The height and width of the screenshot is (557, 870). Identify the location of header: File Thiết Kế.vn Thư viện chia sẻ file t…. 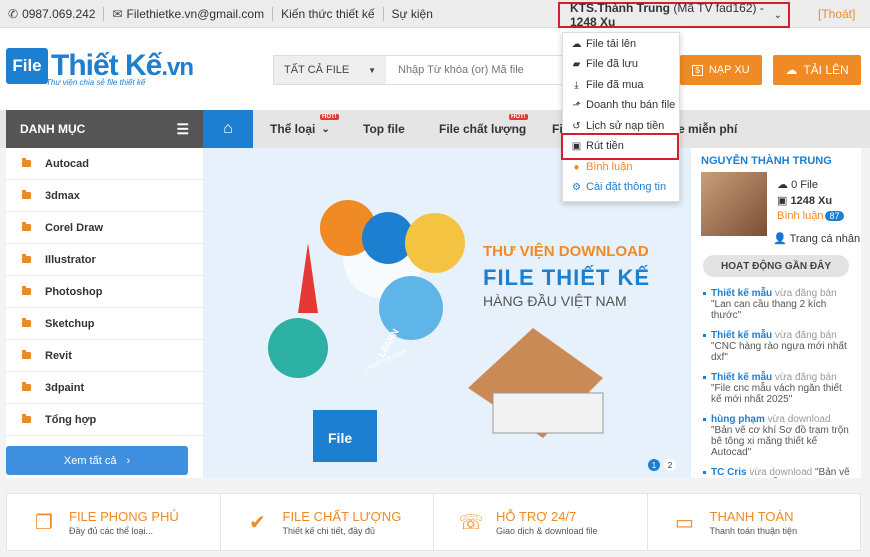
(435, 69).